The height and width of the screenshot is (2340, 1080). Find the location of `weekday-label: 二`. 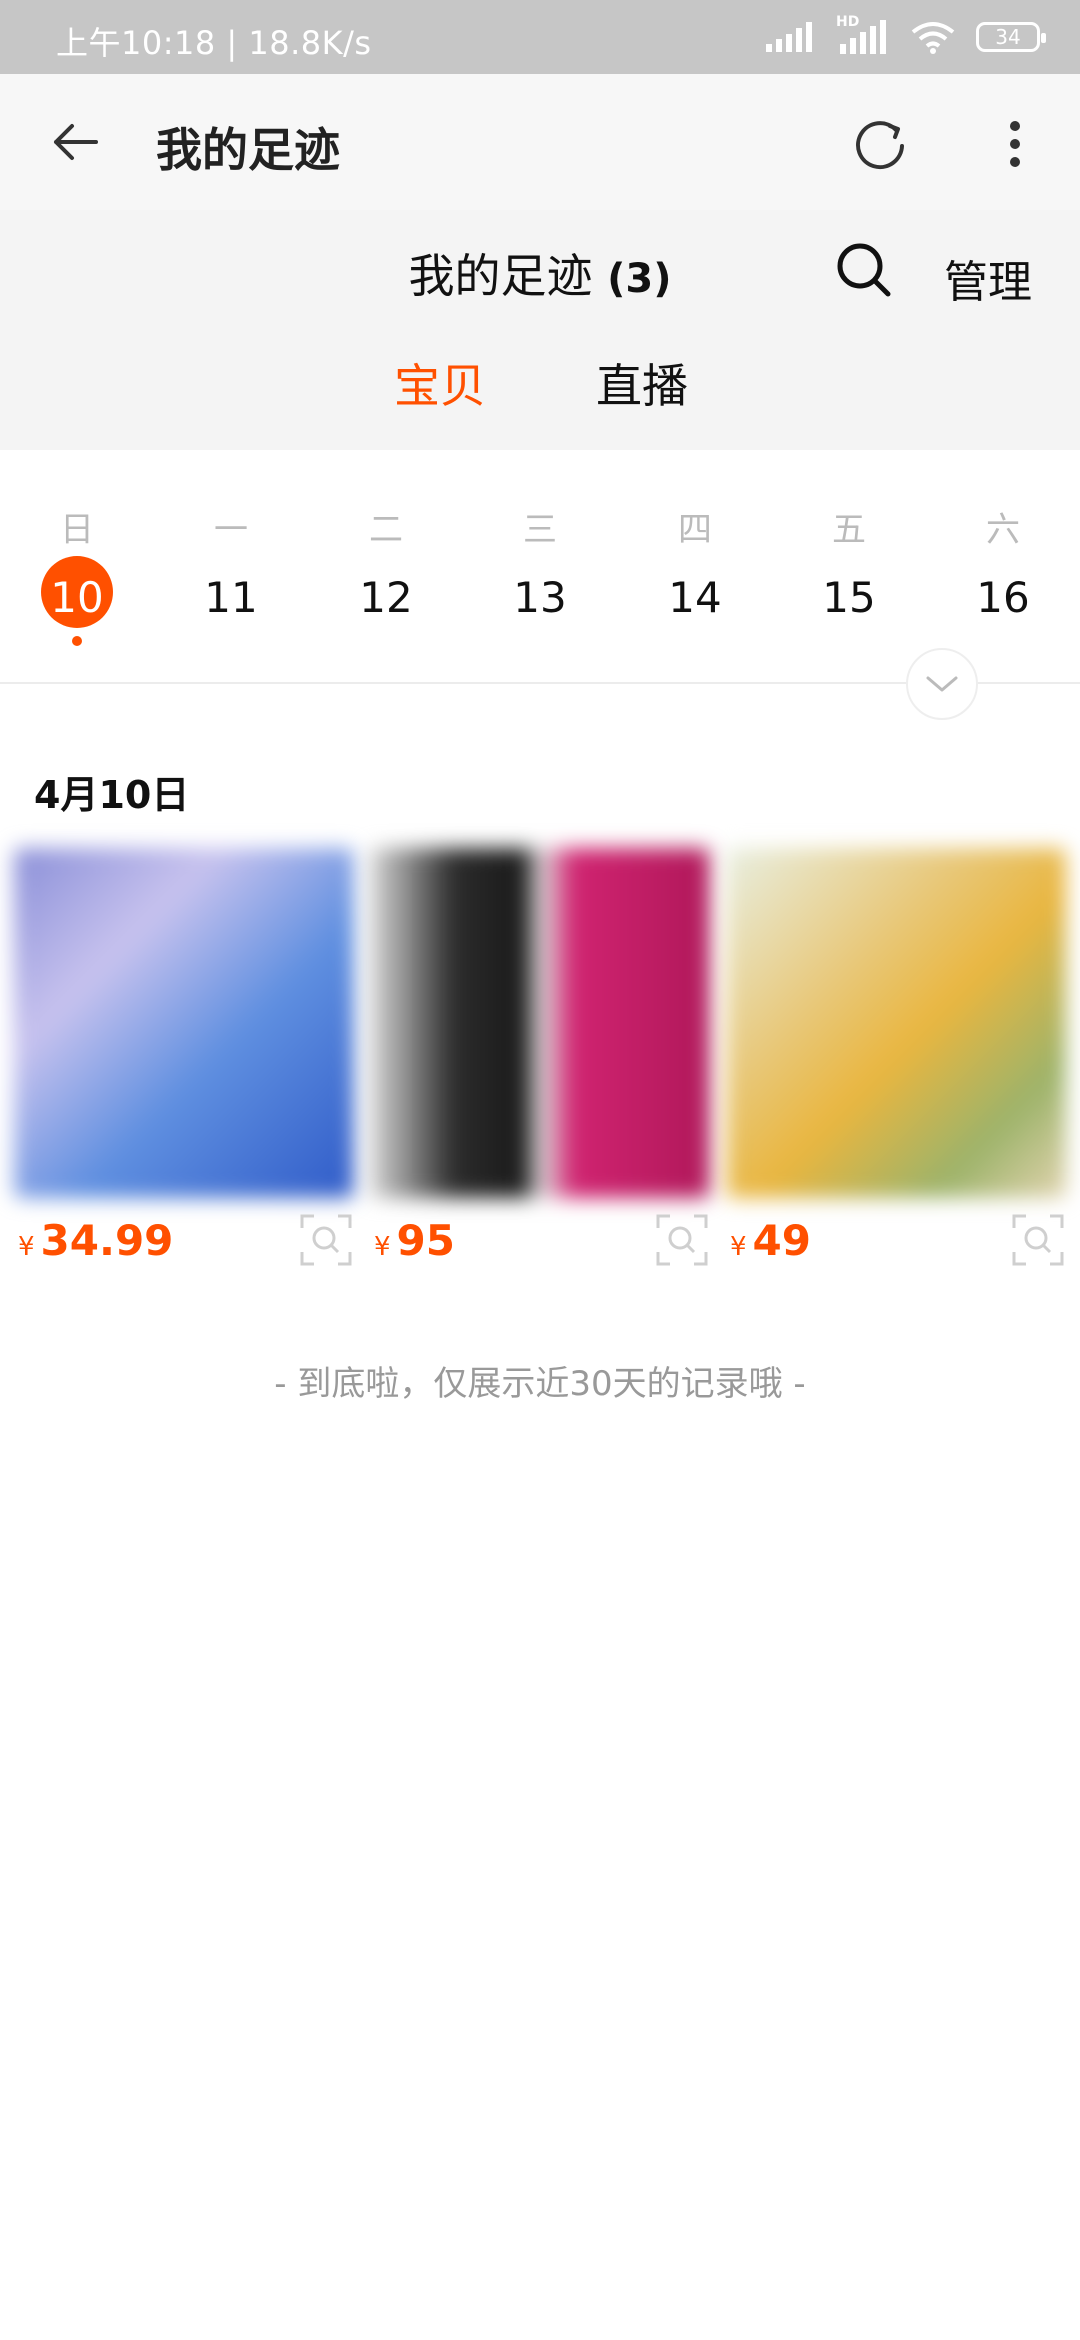

weekday-label: 二 is located at coordinates (386, 530).